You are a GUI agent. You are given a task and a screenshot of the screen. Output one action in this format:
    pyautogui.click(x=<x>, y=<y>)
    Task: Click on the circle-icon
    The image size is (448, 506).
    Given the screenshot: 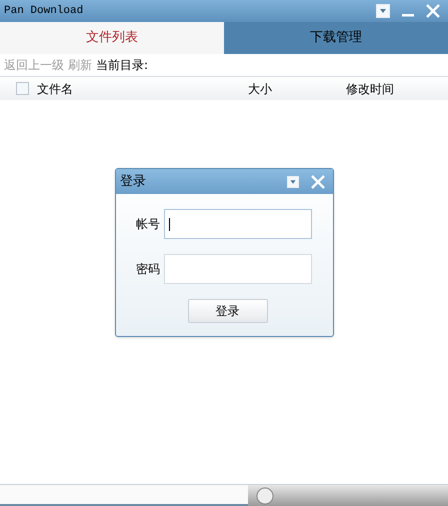 What is the action you would take?
    pyautogui.click(x=265, y=495)
    